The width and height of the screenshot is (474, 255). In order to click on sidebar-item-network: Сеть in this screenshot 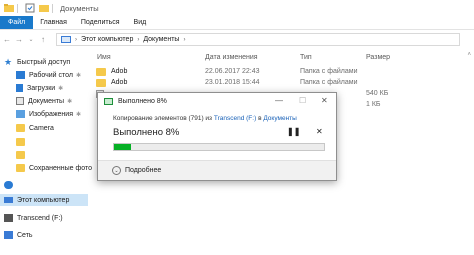, I will do `click(18, 235)`.